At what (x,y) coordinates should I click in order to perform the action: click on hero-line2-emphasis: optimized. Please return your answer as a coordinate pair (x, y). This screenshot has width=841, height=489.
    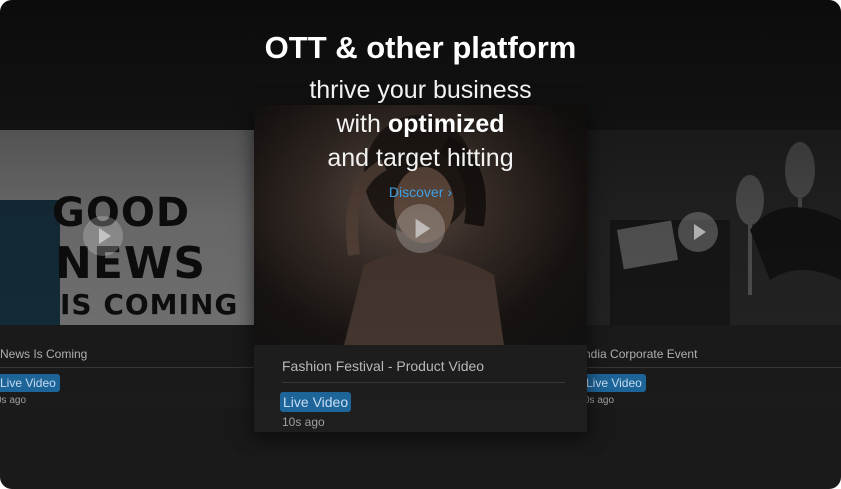
    Looking at the image, I should click on (446, 124).